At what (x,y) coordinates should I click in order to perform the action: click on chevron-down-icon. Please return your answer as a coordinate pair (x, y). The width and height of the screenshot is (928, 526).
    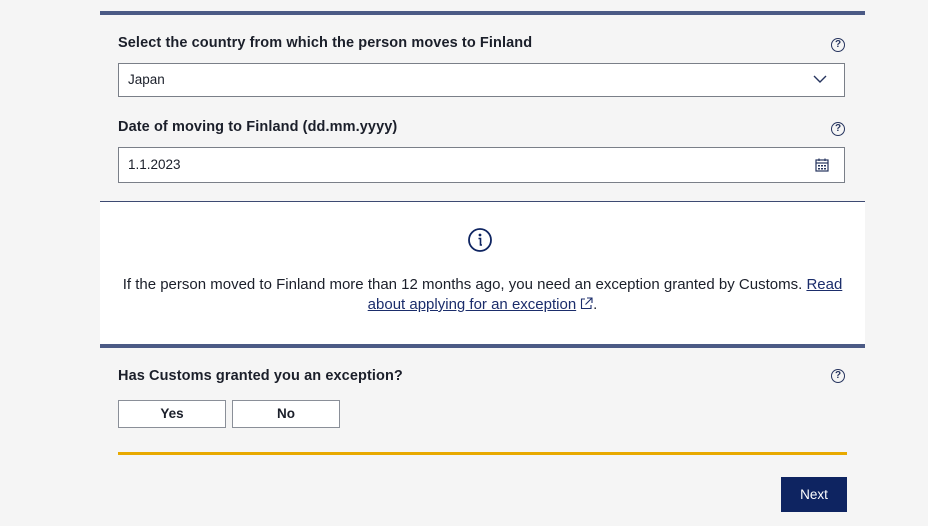
    Looking at the image, I should click on (820, 79).